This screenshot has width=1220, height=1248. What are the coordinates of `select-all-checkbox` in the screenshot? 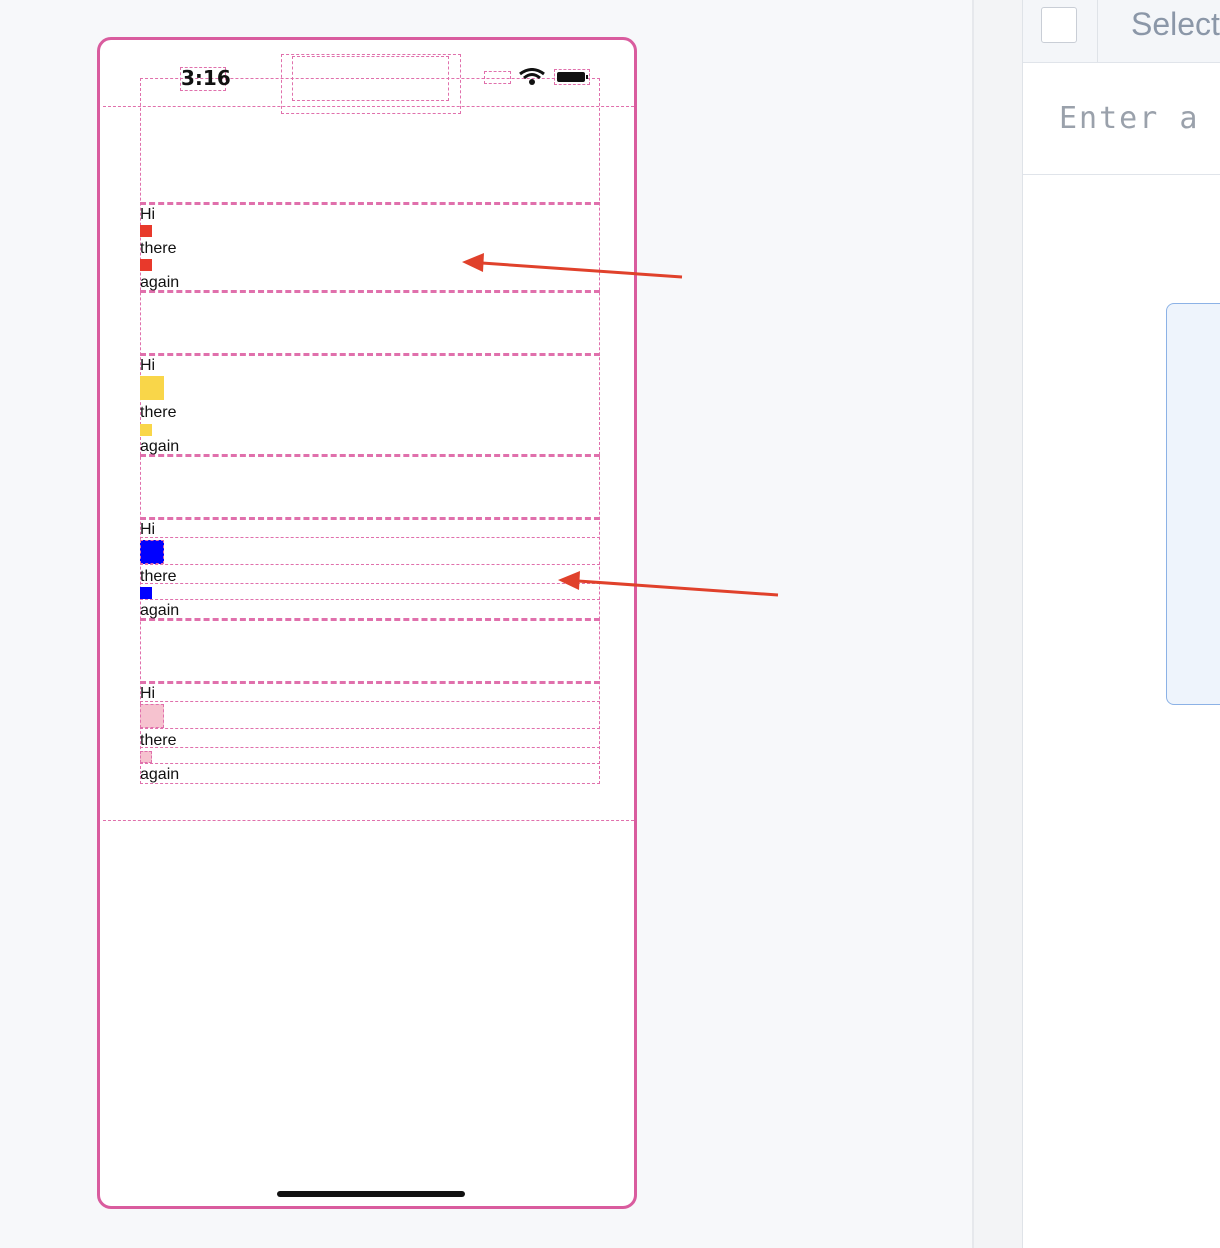 It's located at (1059, 25).